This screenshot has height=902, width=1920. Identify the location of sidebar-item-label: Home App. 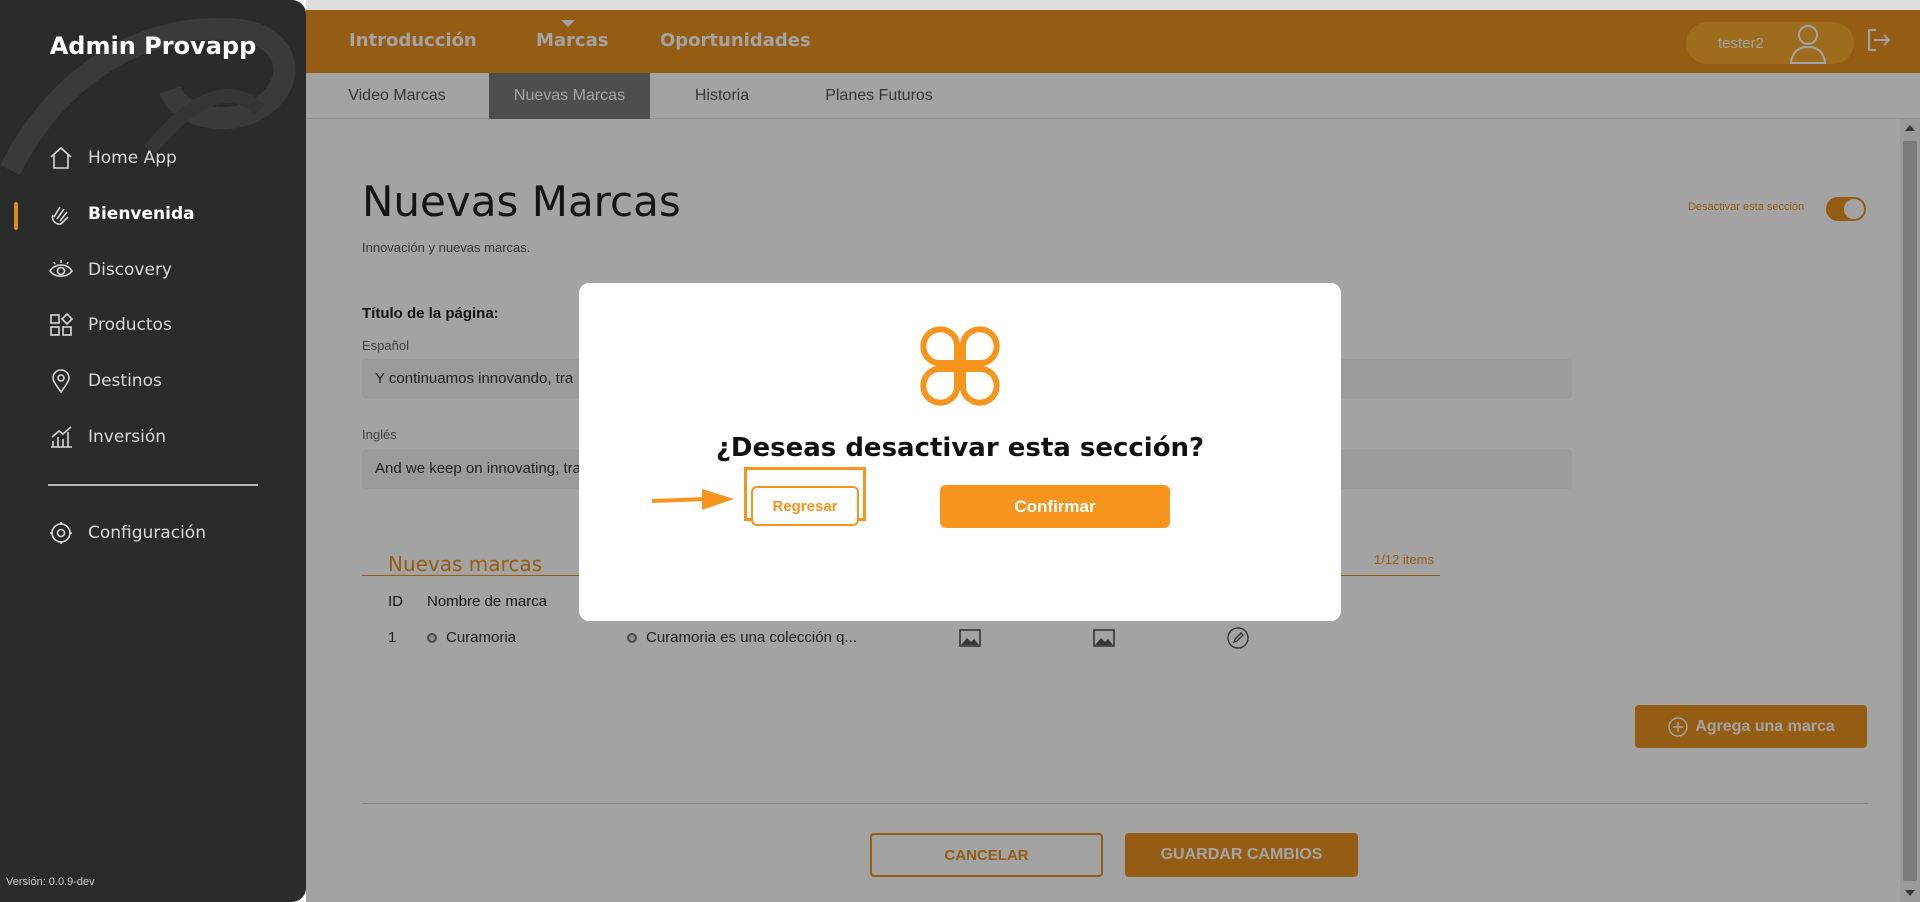
(132, 158).